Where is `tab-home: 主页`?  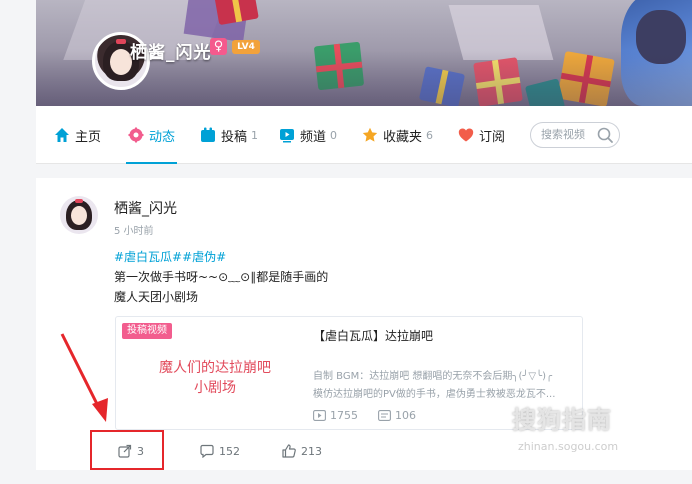
tab-home: 主页 is located at coordinates (77, 135).